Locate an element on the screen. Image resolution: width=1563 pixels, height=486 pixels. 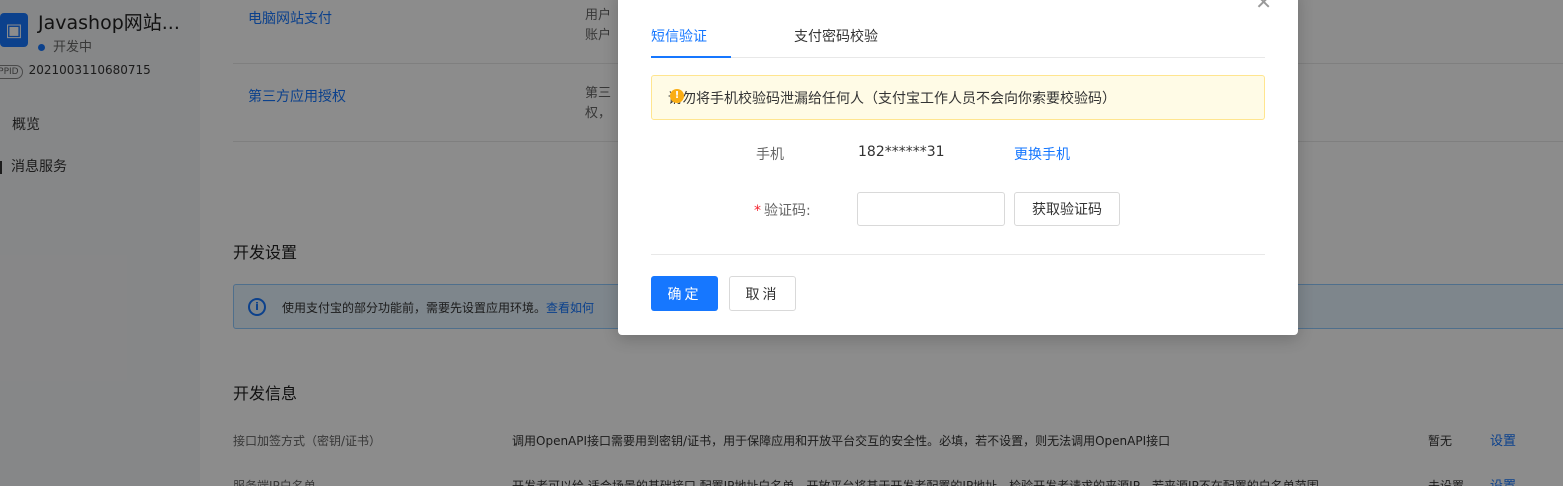
warning-alert: 请勿将手机校验码泄漏给任何人（支付宝工作人员不会向你索要校验码） ! is located at coordinates (958, 97).